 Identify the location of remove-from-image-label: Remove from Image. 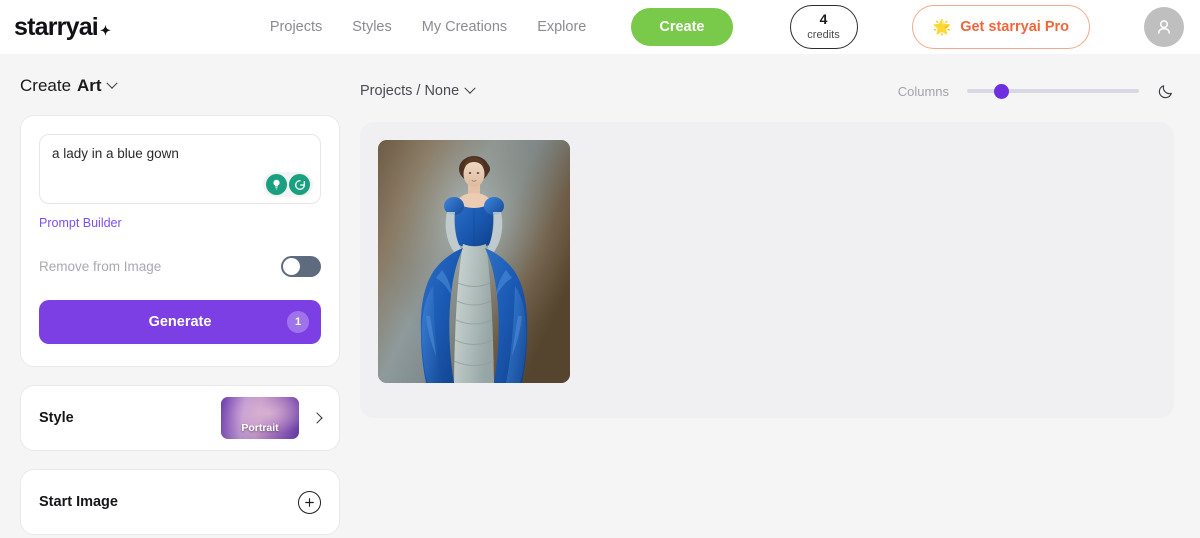
(100, 266).